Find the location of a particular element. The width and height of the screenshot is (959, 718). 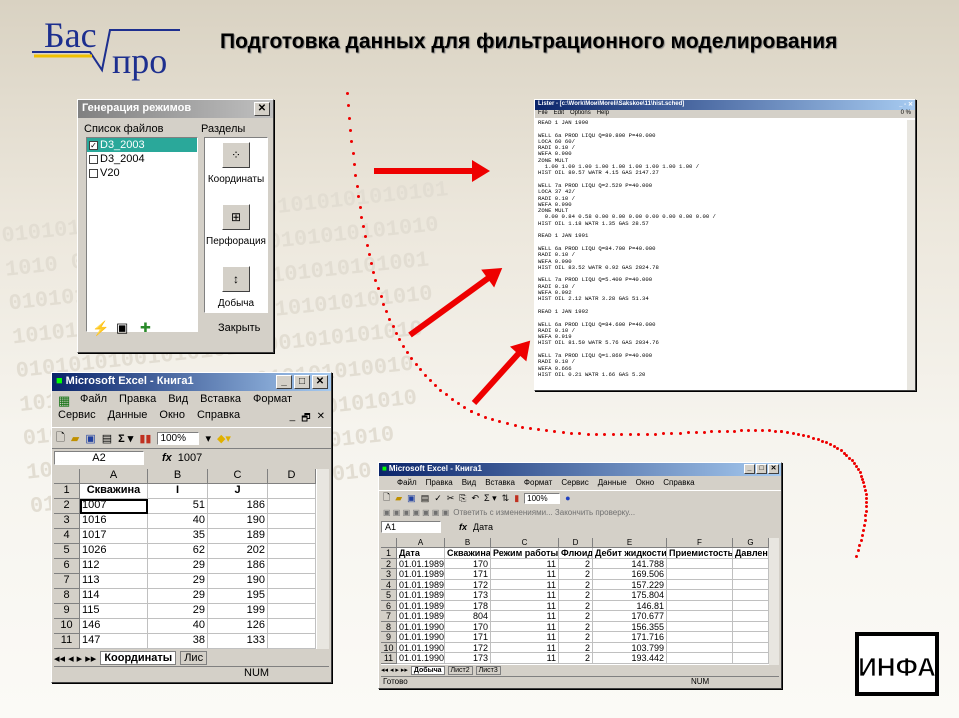

row-header: 2 is located at coordinates (389, 563).